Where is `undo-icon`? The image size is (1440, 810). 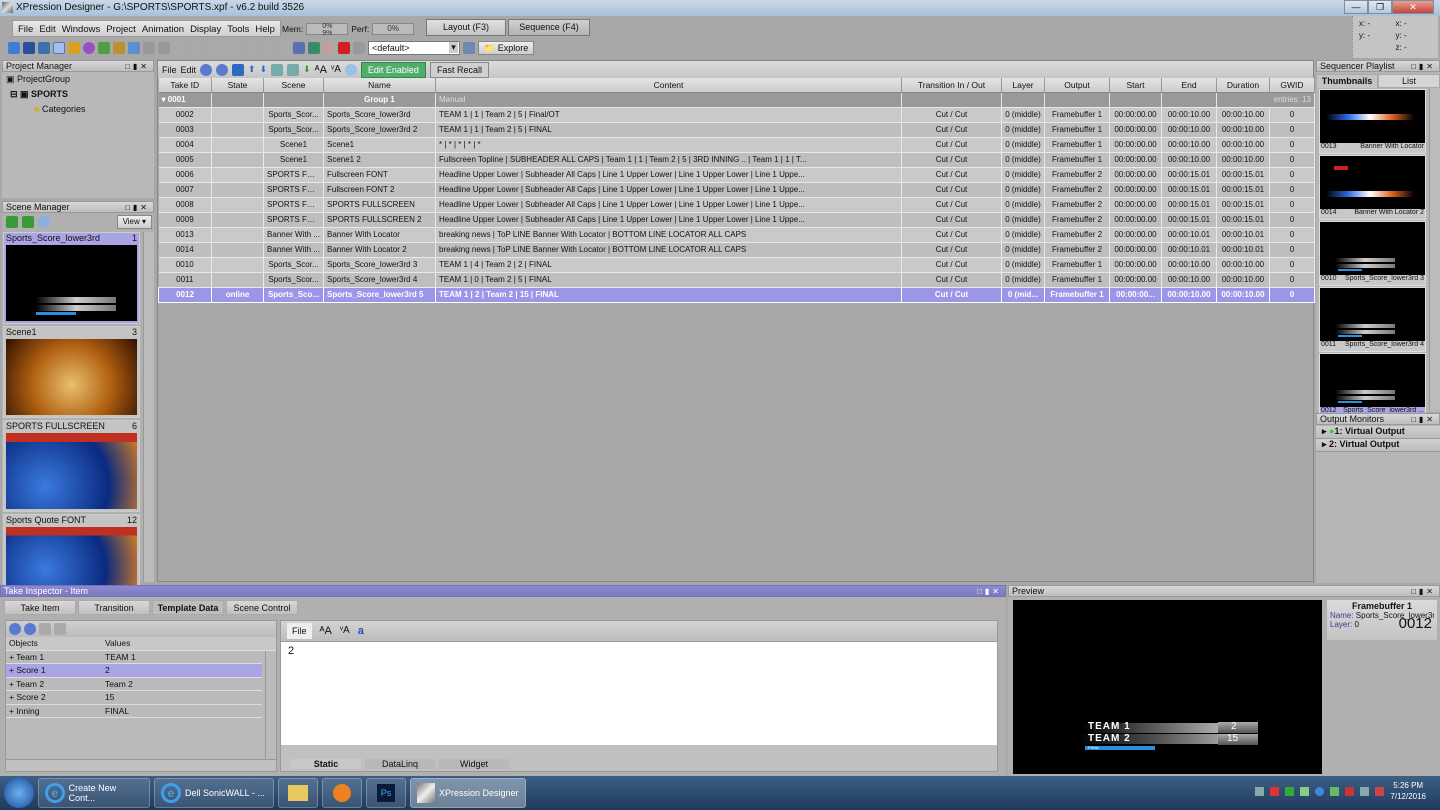
undo-icon is located at coordinates (149, 48).